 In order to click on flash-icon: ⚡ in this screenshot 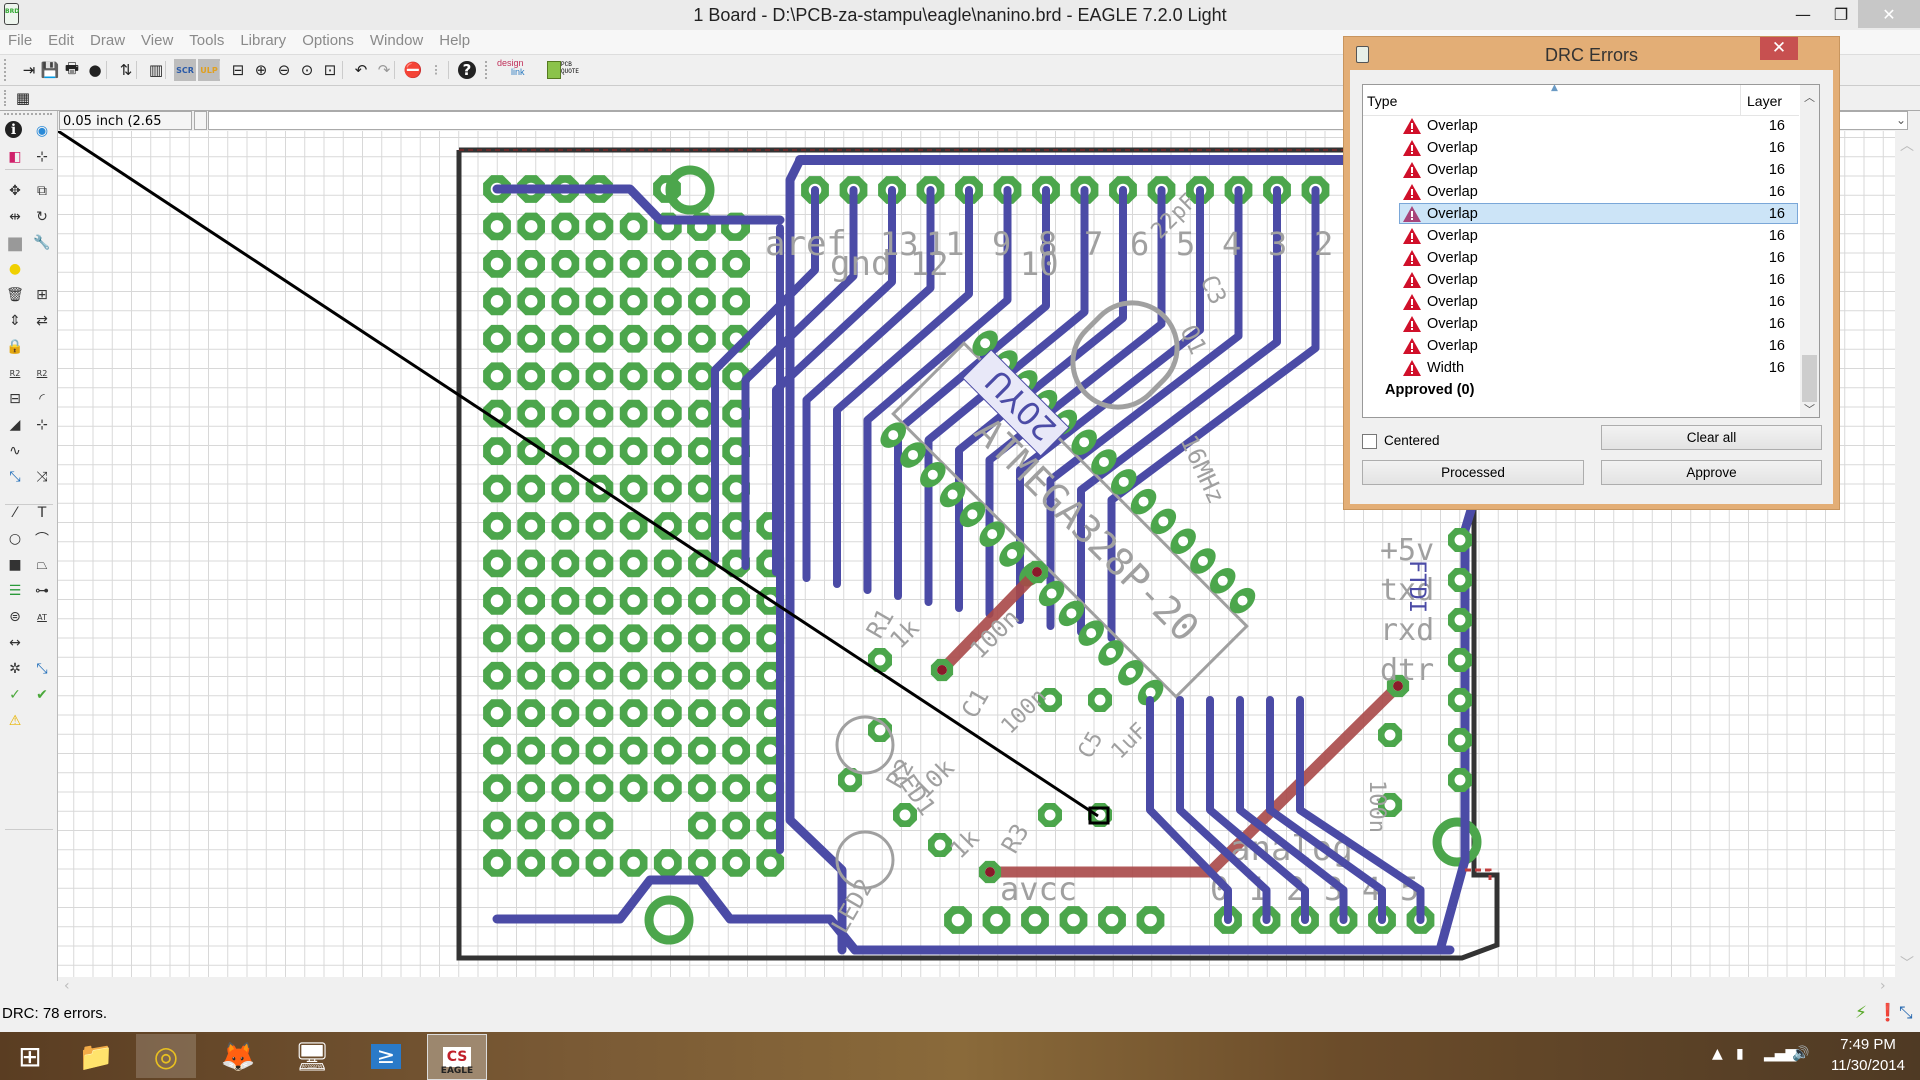, I will do `click(1861, 1013)`.